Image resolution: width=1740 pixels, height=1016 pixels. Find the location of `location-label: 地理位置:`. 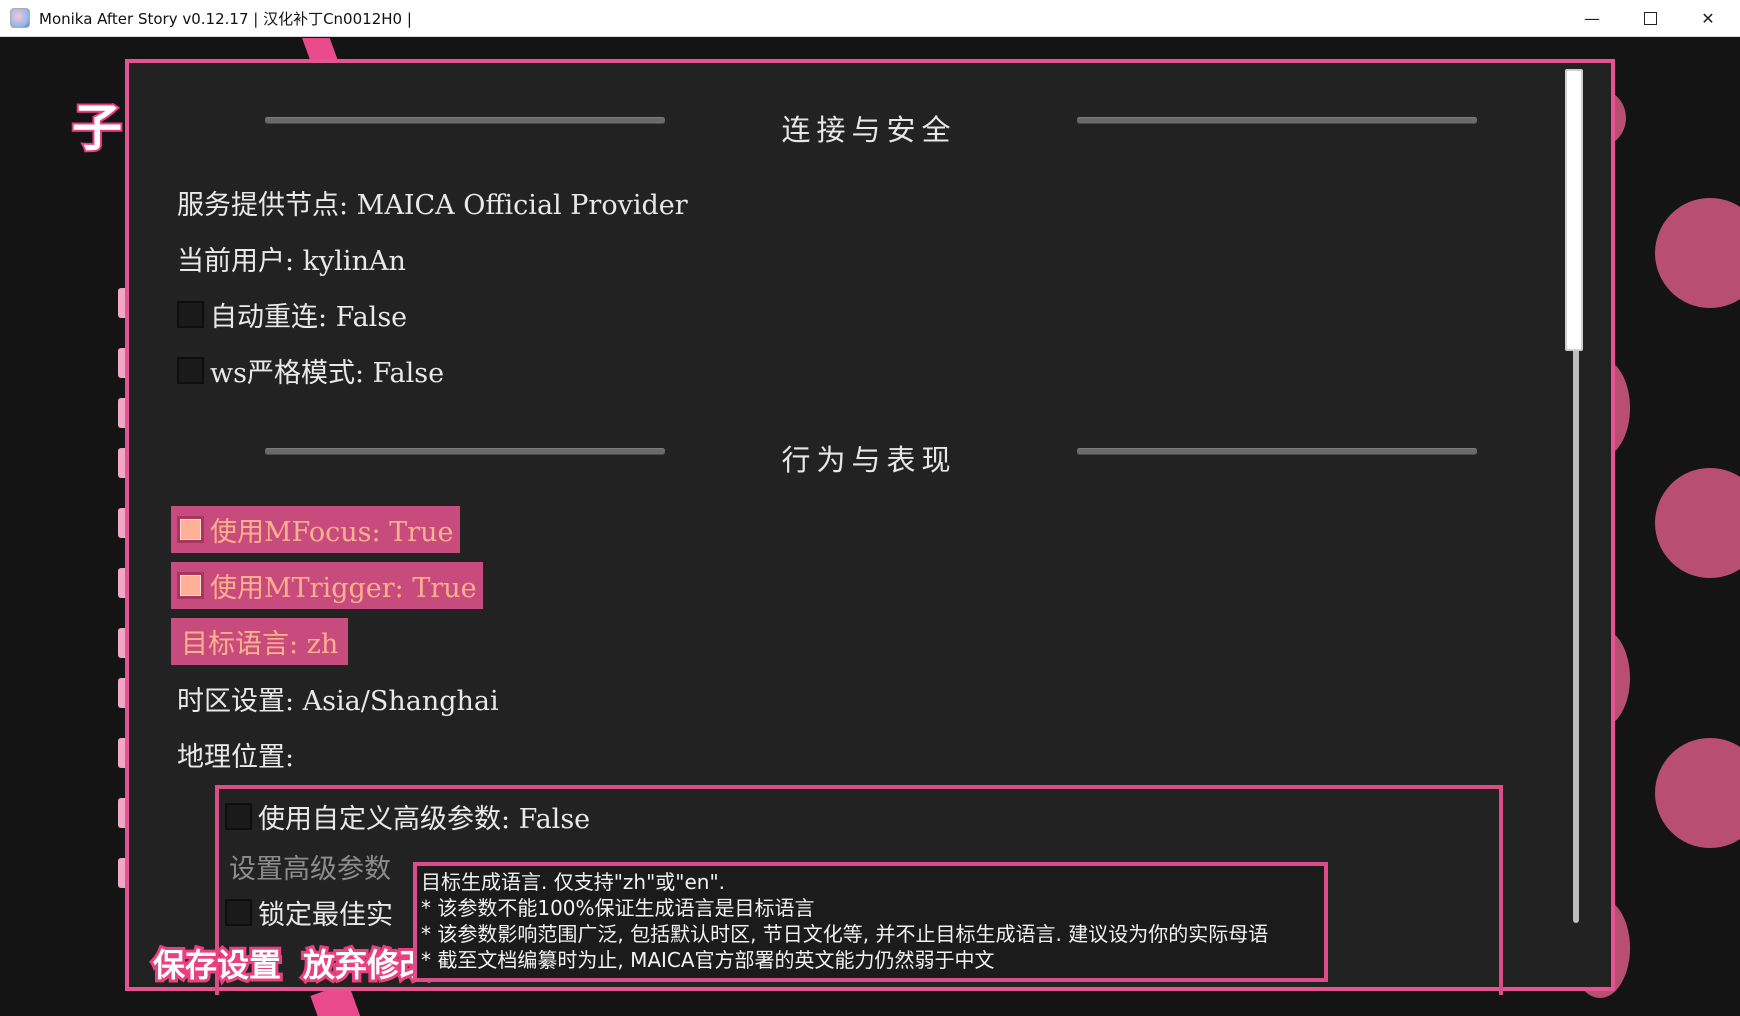

location-label: 地理位置: is located at coordinates (236, 757).